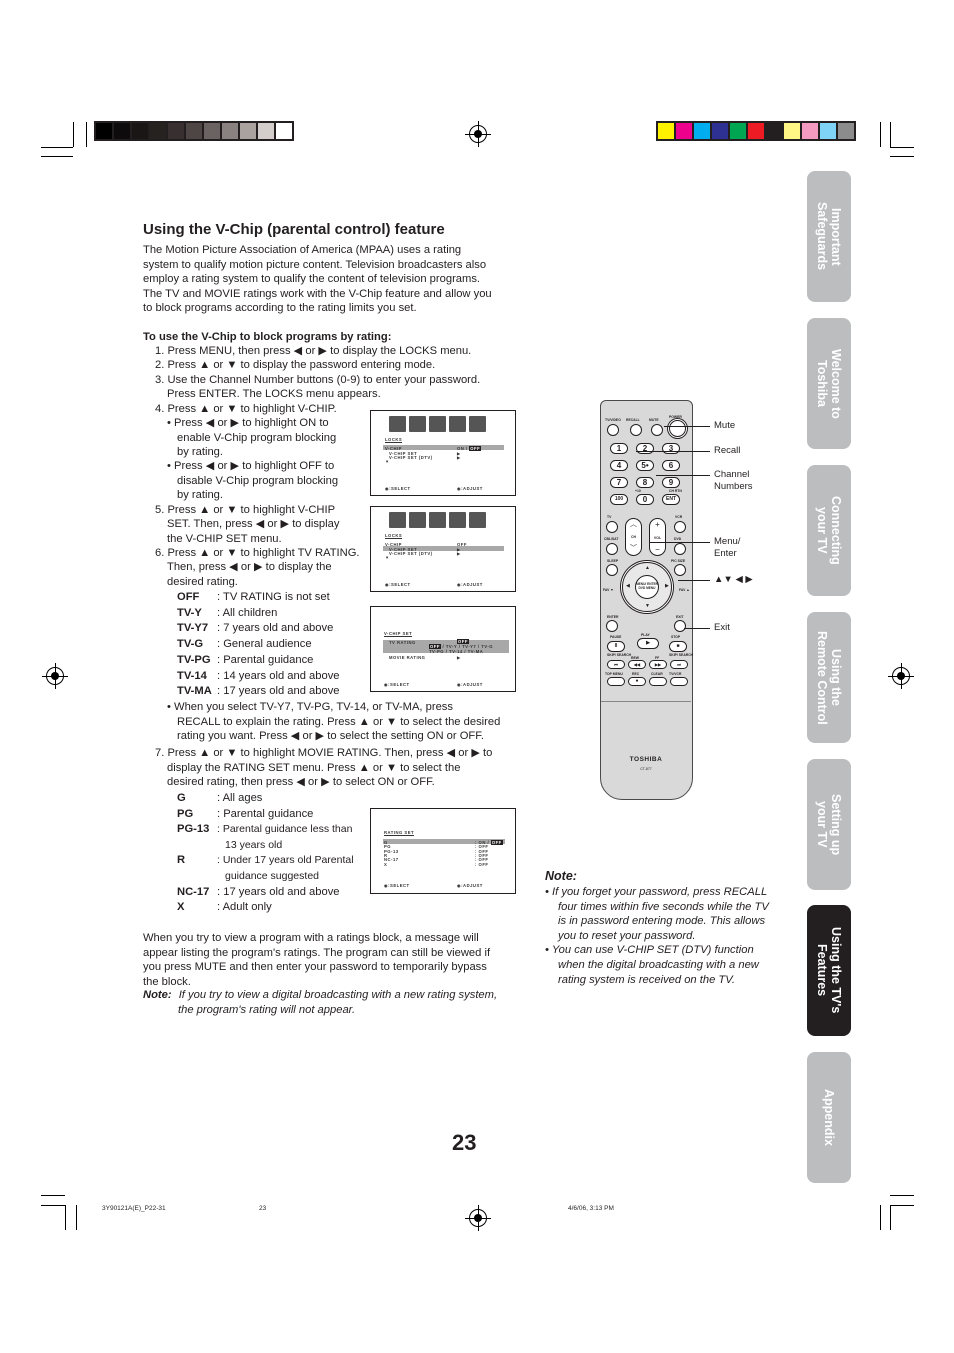 The height and width of the screenshot is (1353, 954). Describe the element at coordinates (829, 530) in the screenshot. I see `tab-connecting-your-tv: Connecting your TV` at that location.